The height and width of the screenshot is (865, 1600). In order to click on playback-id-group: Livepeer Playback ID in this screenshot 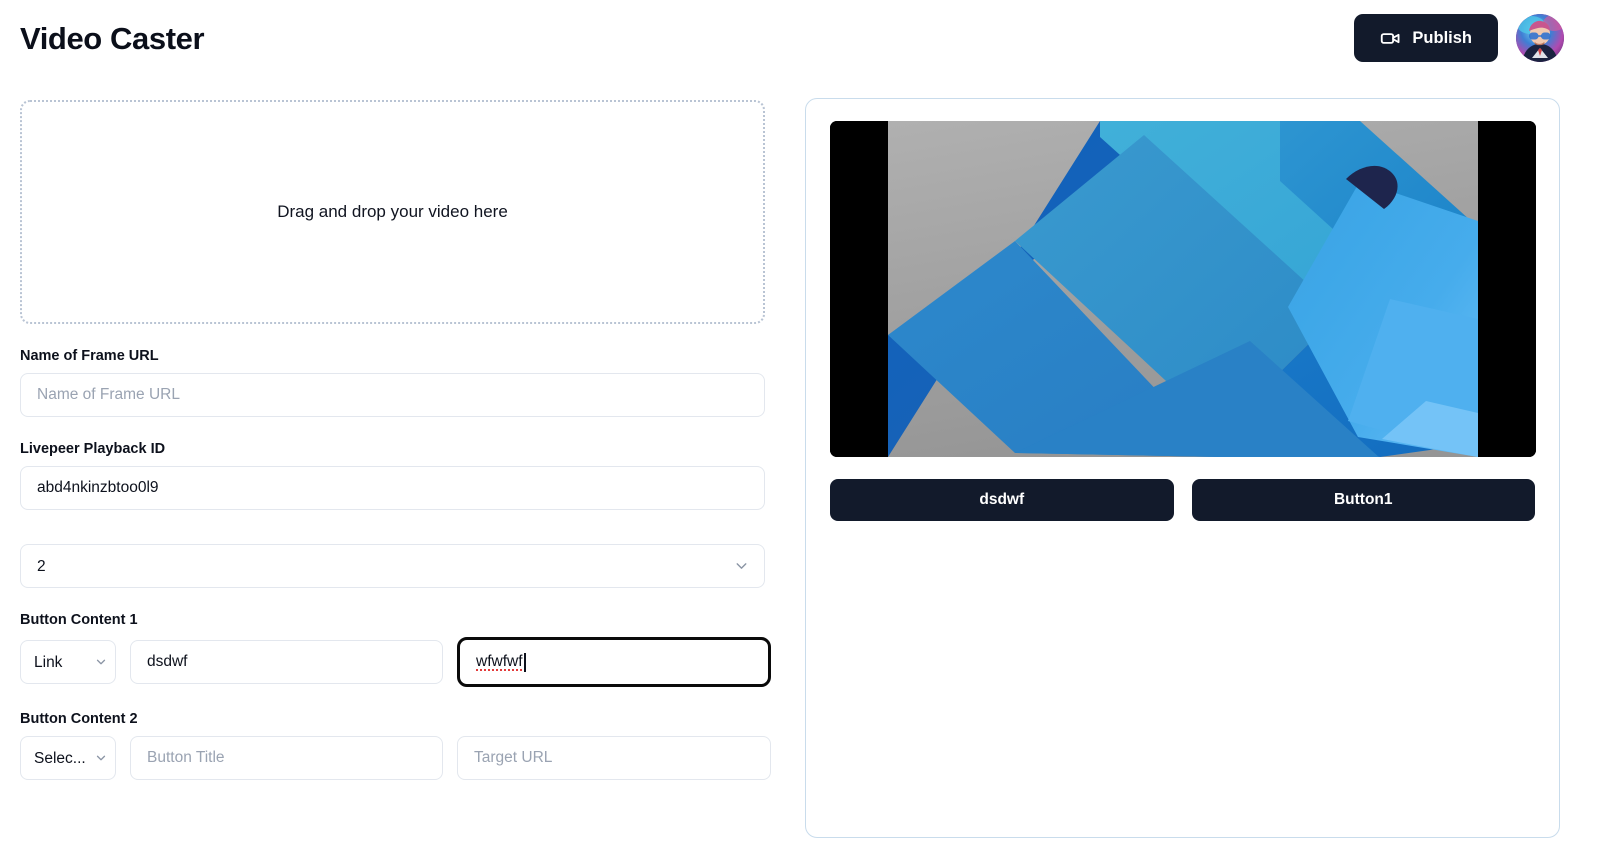, I will do `click(392, 475)`.